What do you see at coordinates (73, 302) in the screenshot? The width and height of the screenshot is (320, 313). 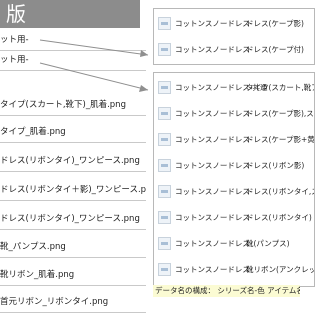 I see `list-item: 首元リボン_リボンタイ.png` at bounding box center [73, 302].